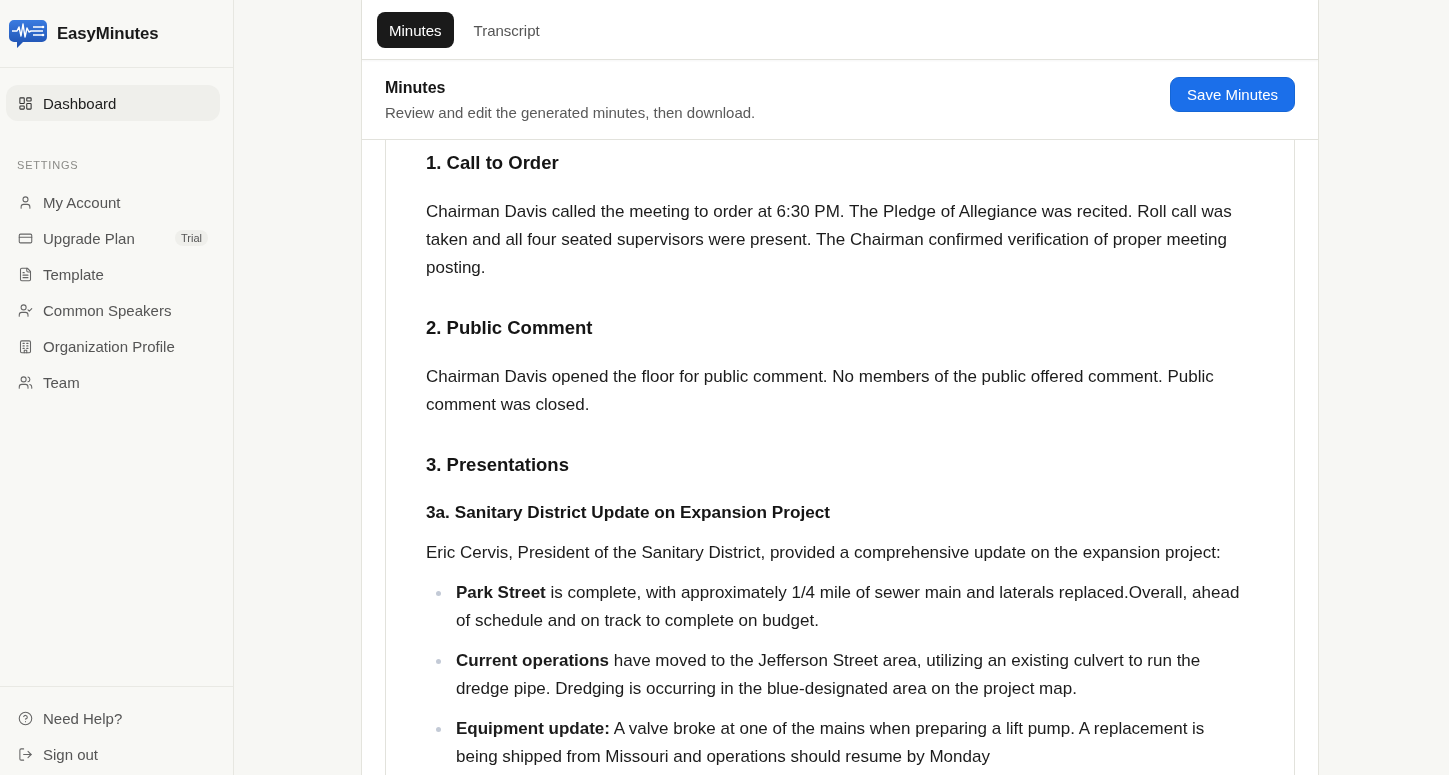 This screenshot has width=1449, height=775. What do you see at coordinates (25, 103) in the screenshot?
I see `grid-icon` at bounding box center [25, 103].